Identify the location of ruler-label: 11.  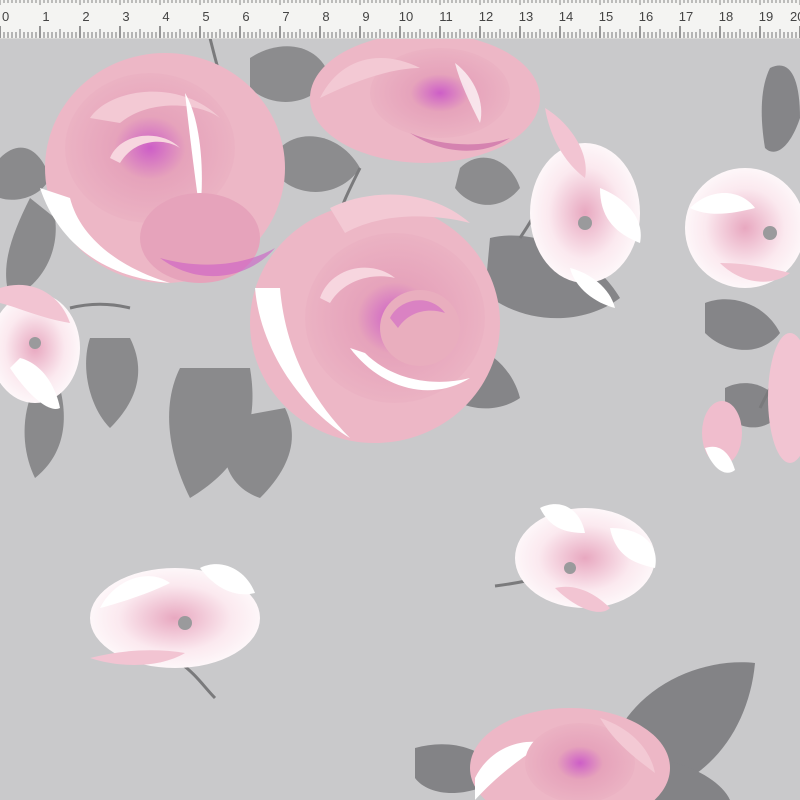
(446, 16).